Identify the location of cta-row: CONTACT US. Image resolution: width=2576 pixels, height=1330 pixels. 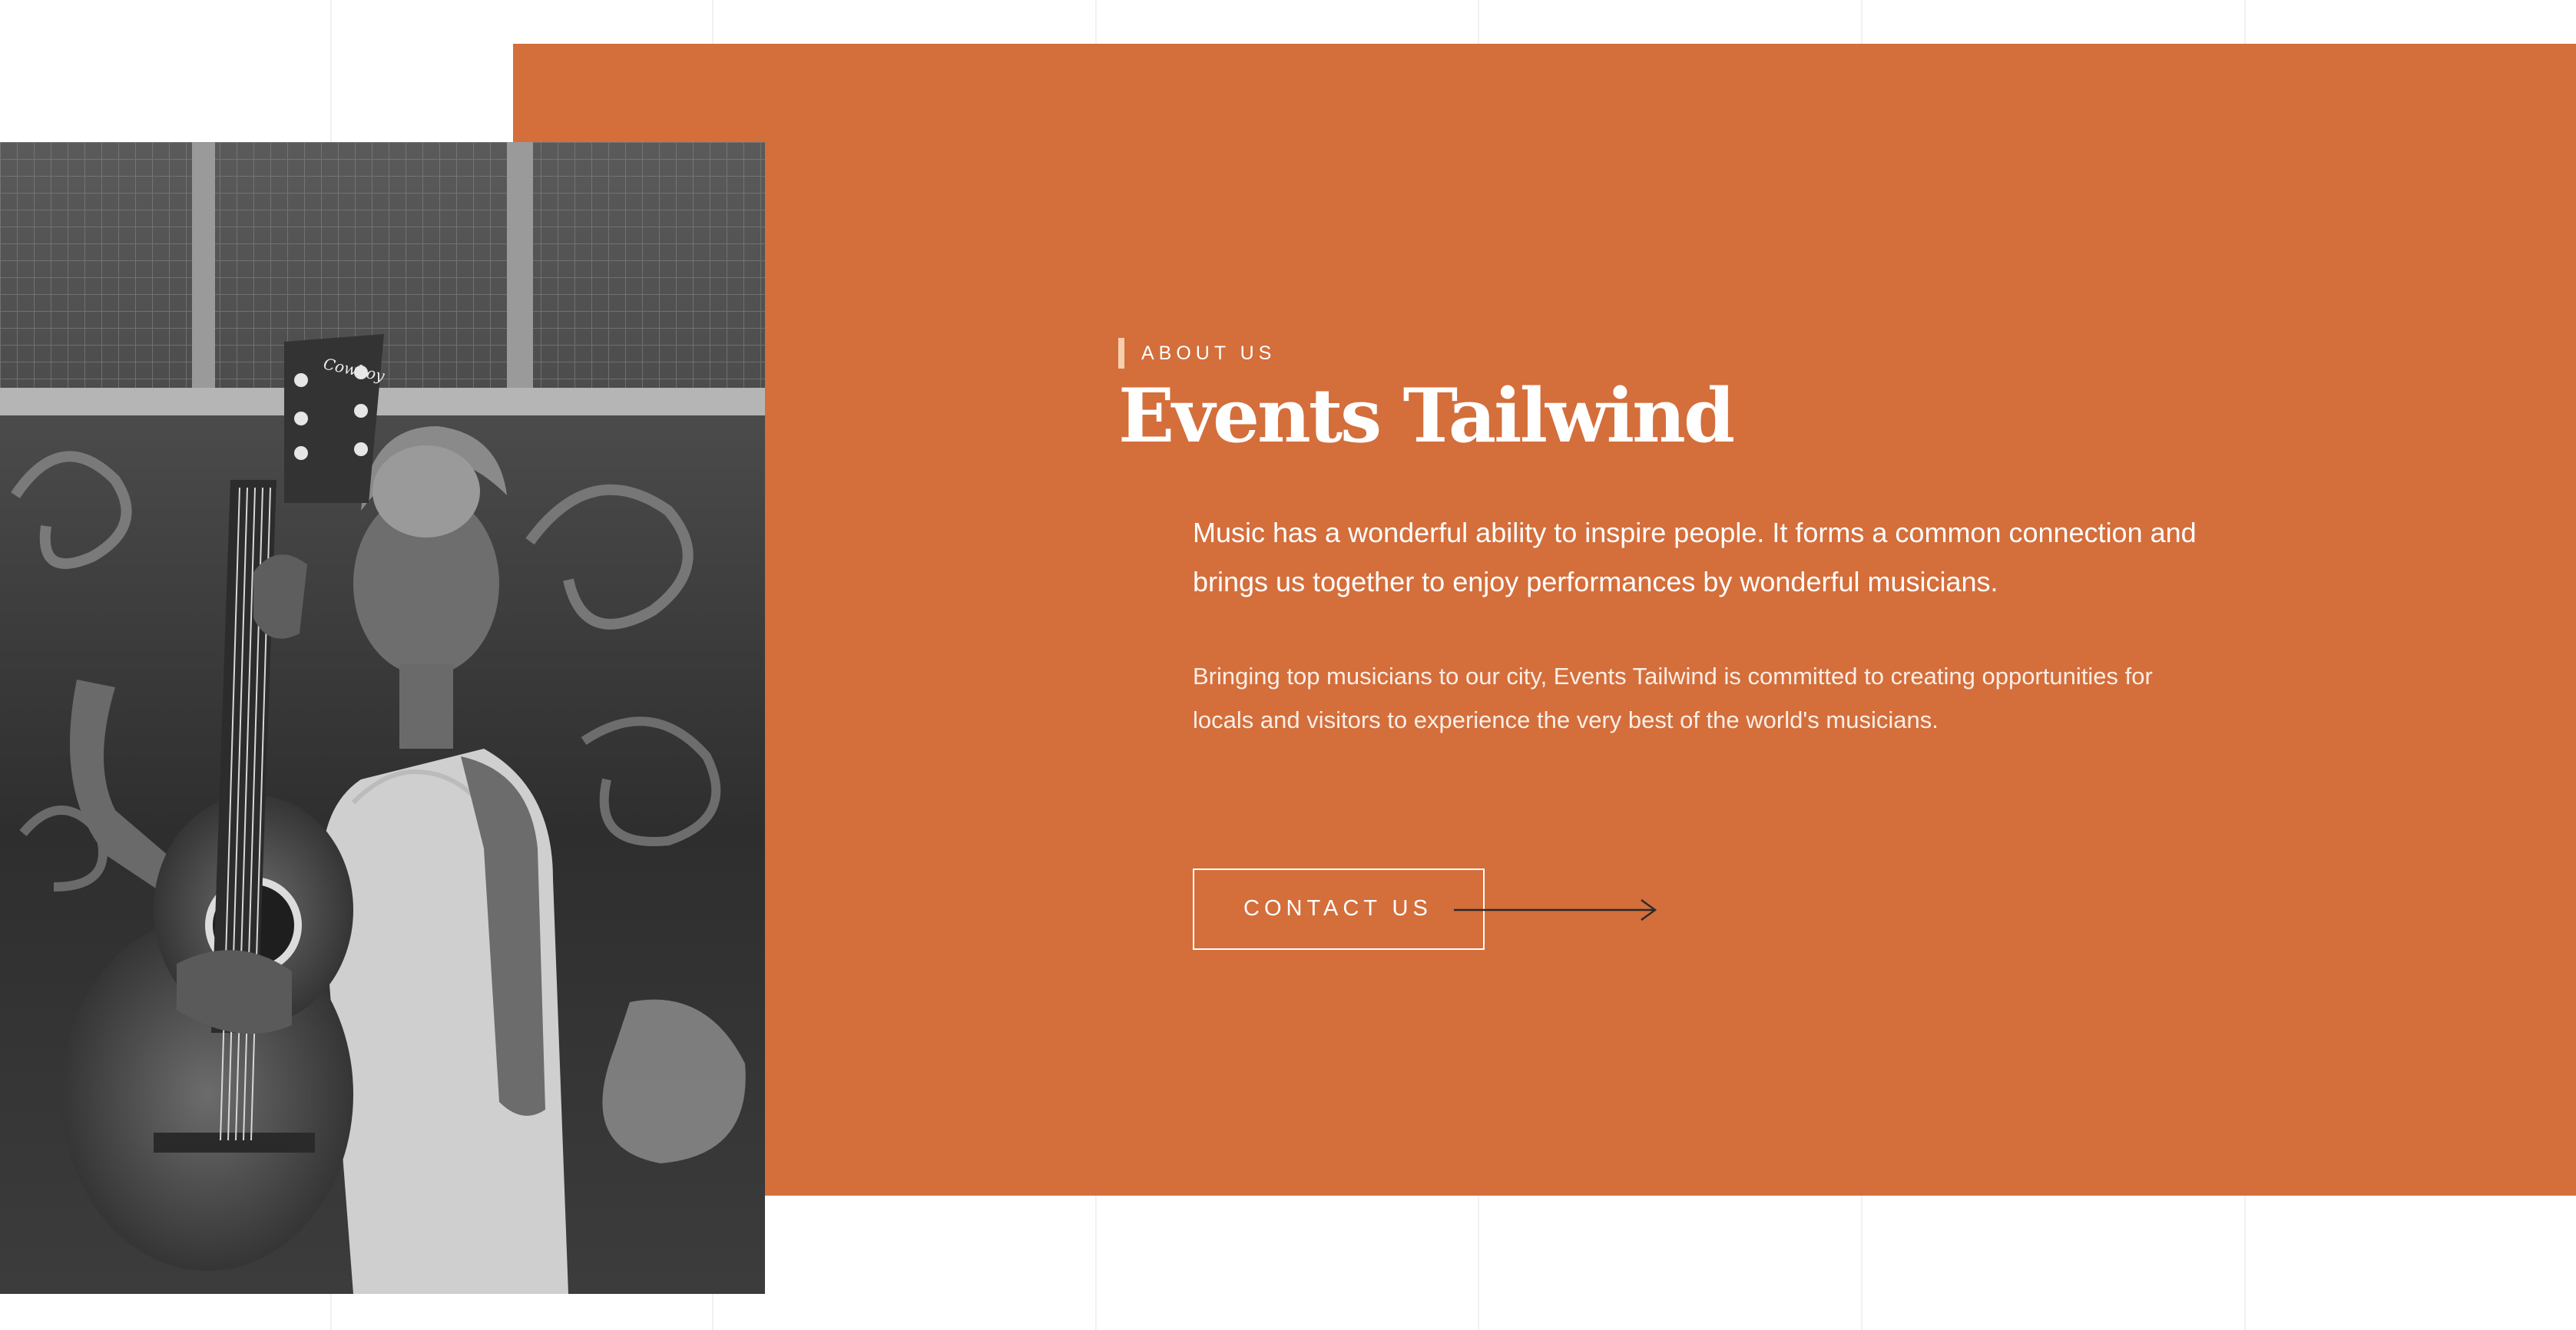
(1703, 909).